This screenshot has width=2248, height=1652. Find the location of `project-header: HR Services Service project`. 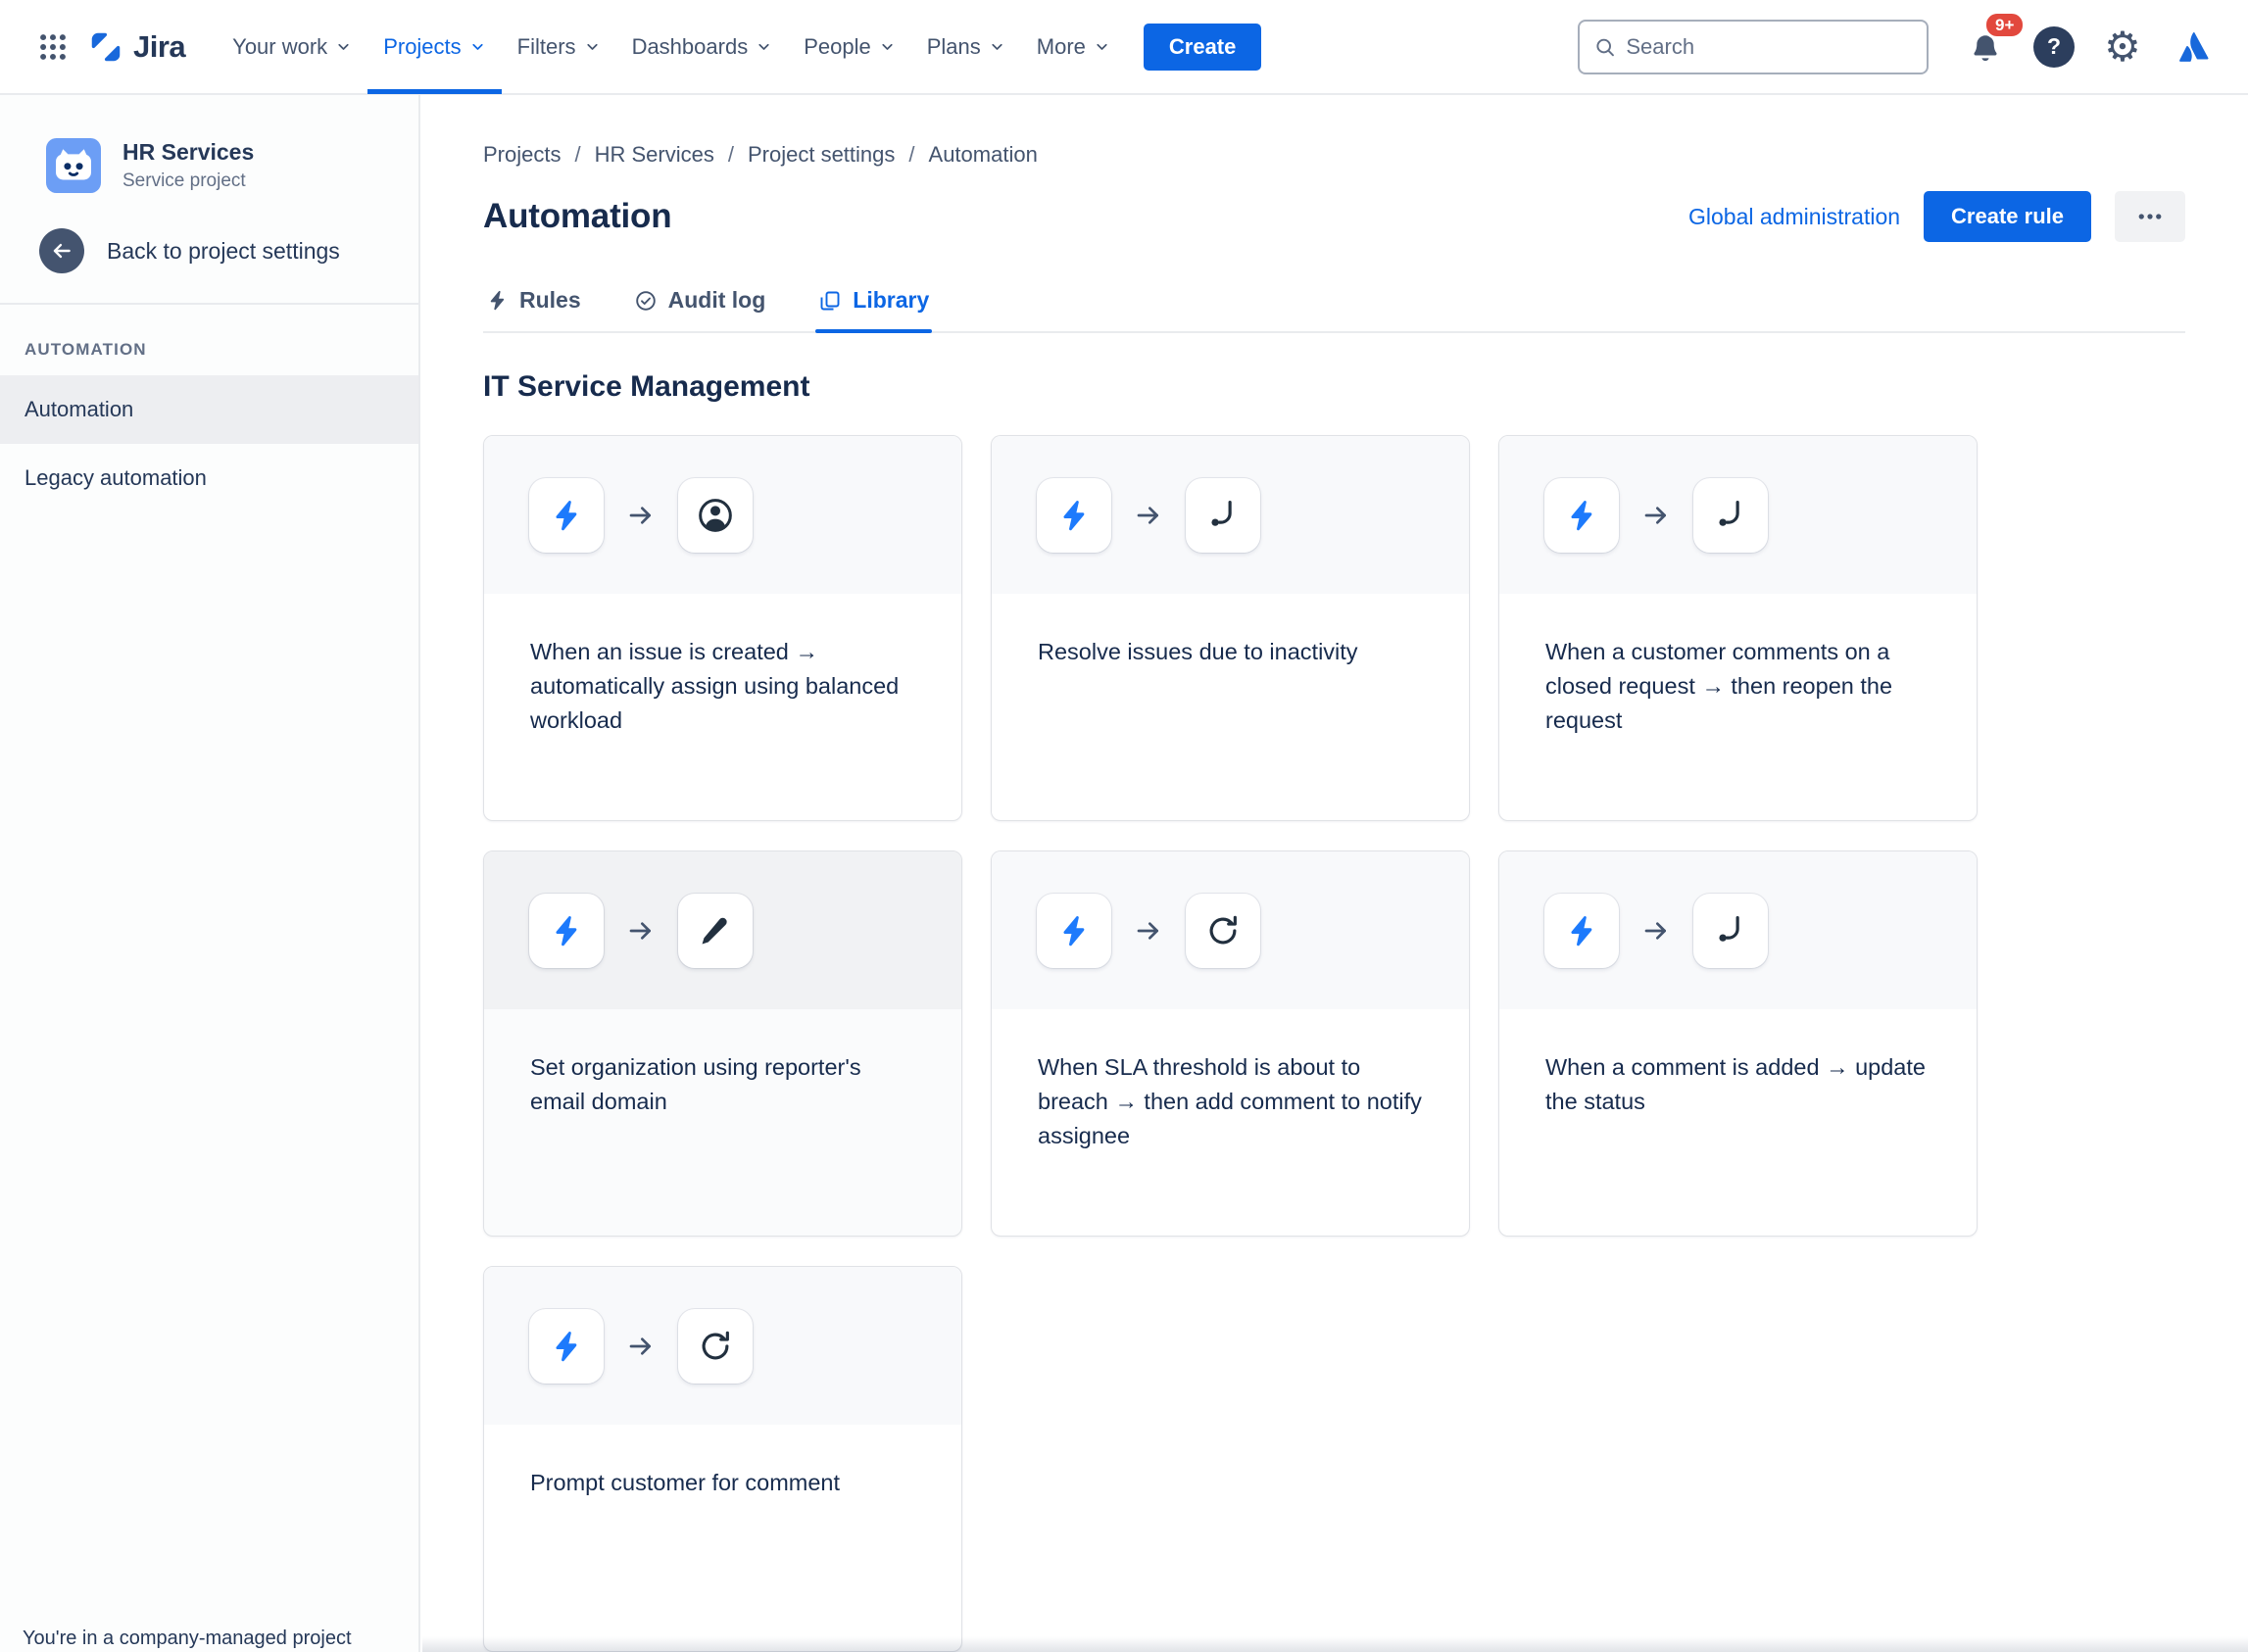

project-header: HR Services Service project is located at coordinates (209, 170).